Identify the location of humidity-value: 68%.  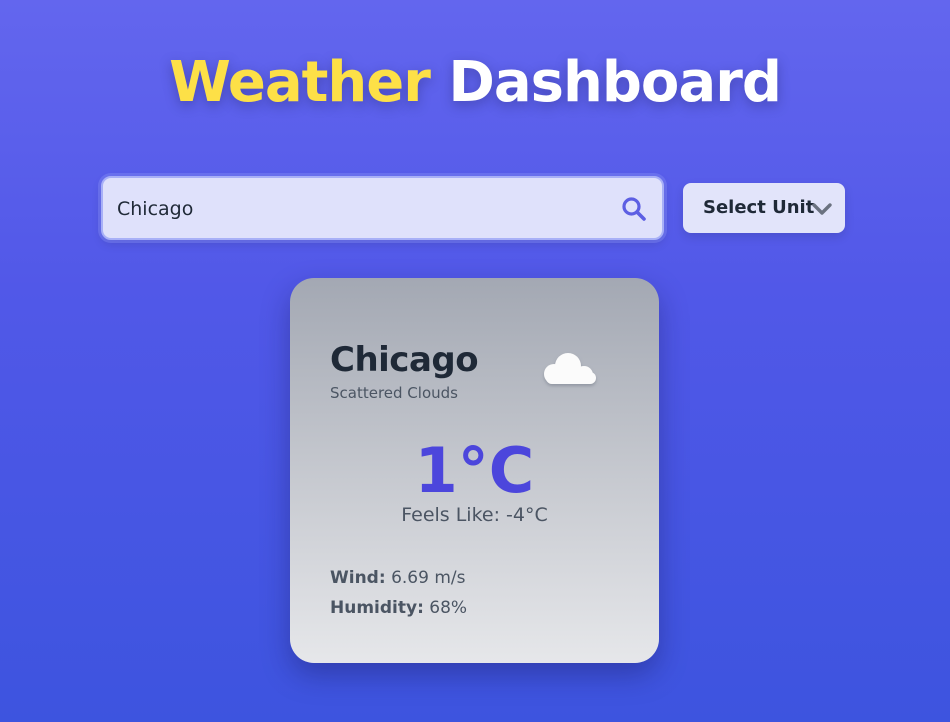
(448, 608).